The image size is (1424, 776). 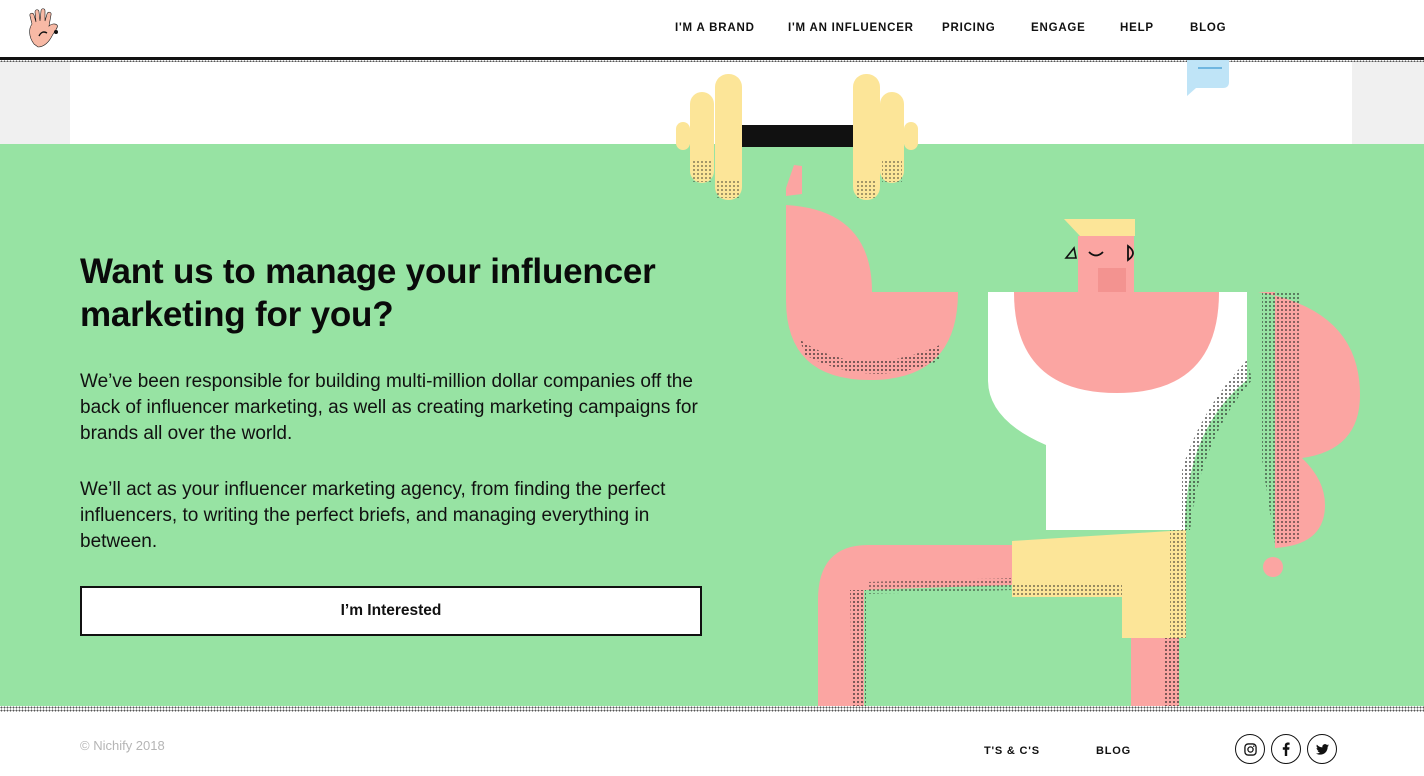 What do you see at coordinates (1250, 749) in the screenshot?
I see `instagram-icon` at bounding box center [1250, 749].